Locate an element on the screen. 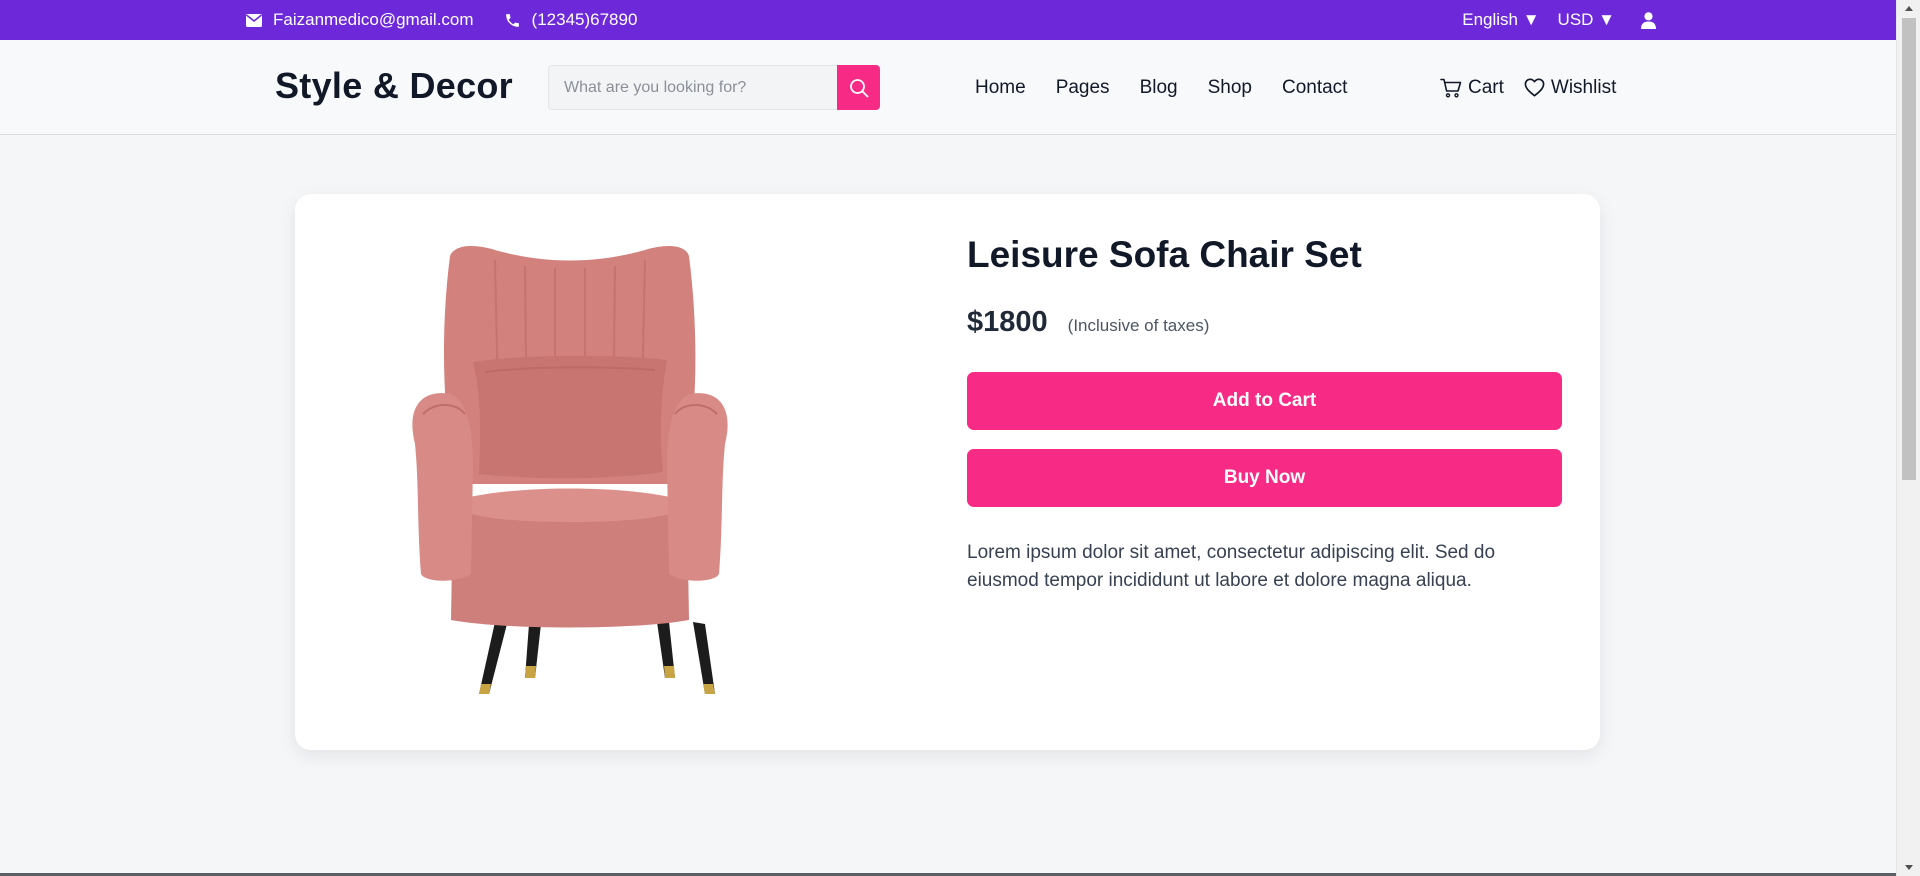 This screenshot has height=876, width=1920. product-image is located at coordinates (570, 469).